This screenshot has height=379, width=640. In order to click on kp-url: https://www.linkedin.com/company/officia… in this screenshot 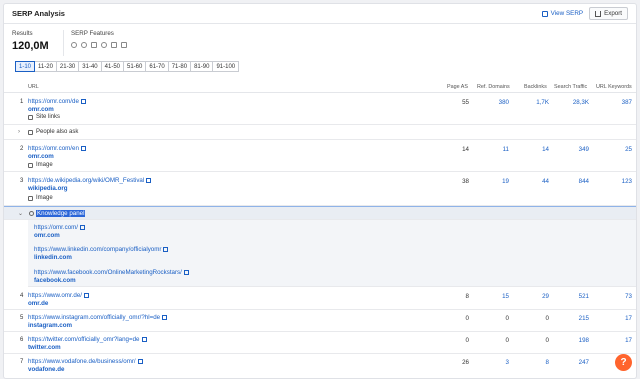, I will do `click(101, 249)`.